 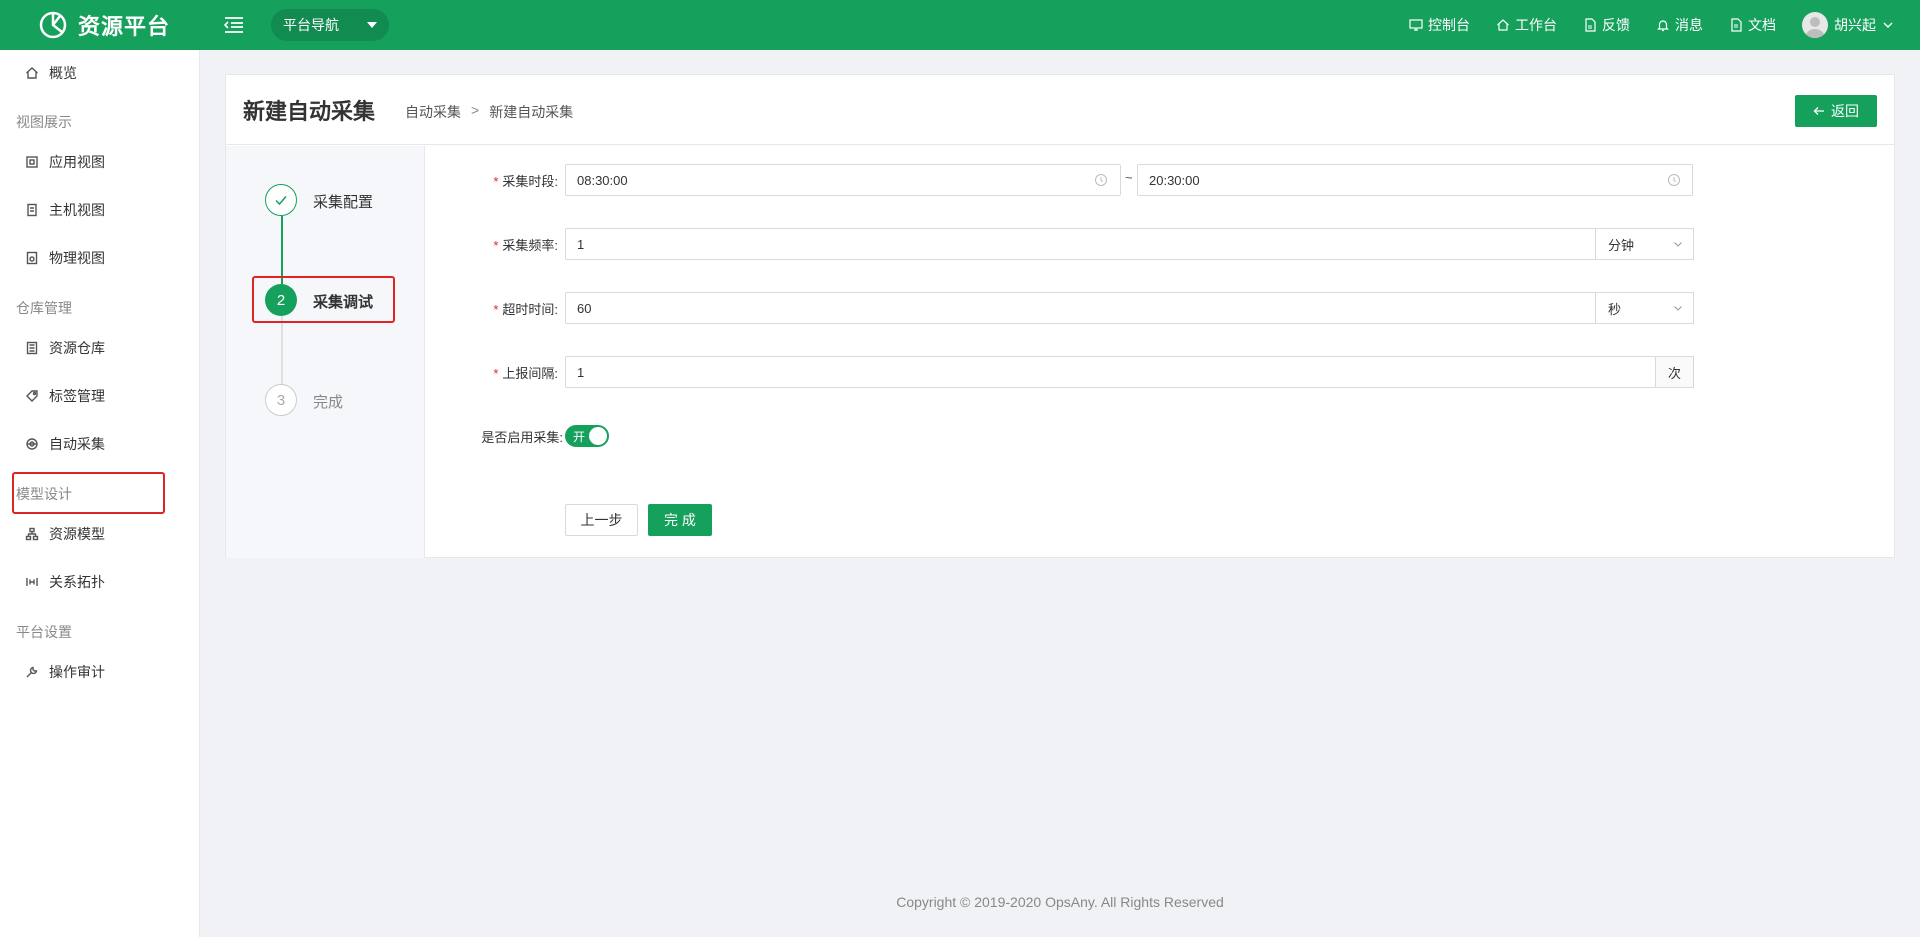 What do you see at coordinates (44, 308) in the screenshot?
I see `sidebar-group-repo: 仓库管理` at bounding box center [44, 308].